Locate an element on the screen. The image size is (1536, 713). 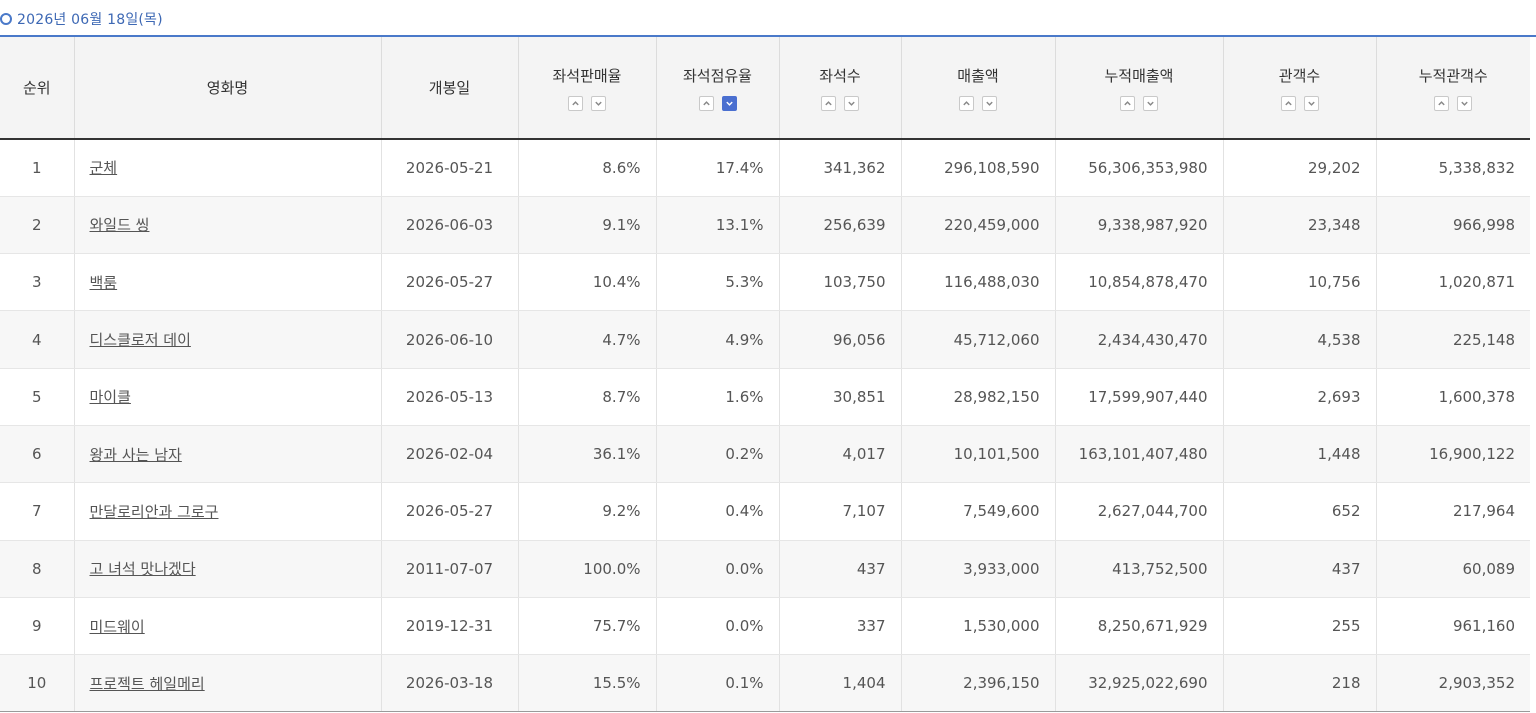
movie-title-link: 백룸 is located at coordinates (104, 283).